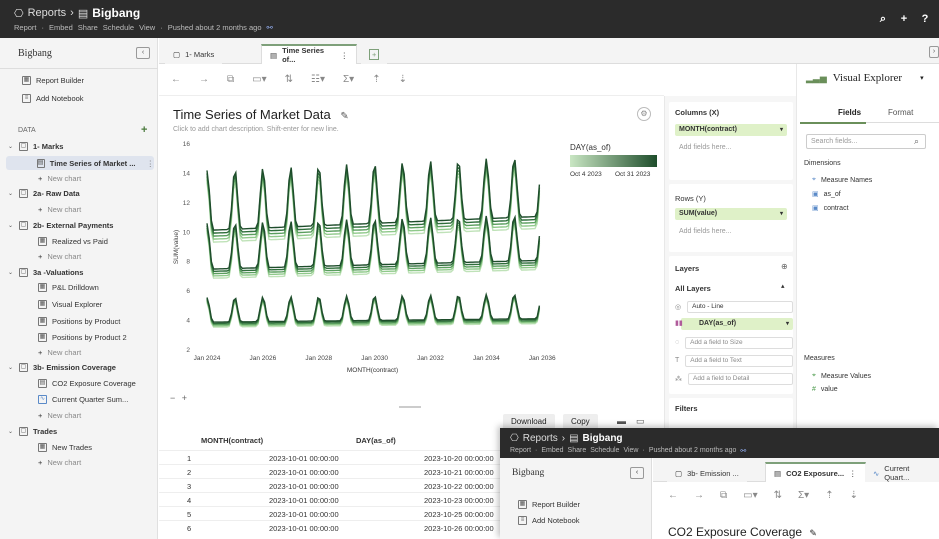 The image size is (939, 539). I want to click on chart-title: Time Series of Market Data ✎, so click(261, 114).